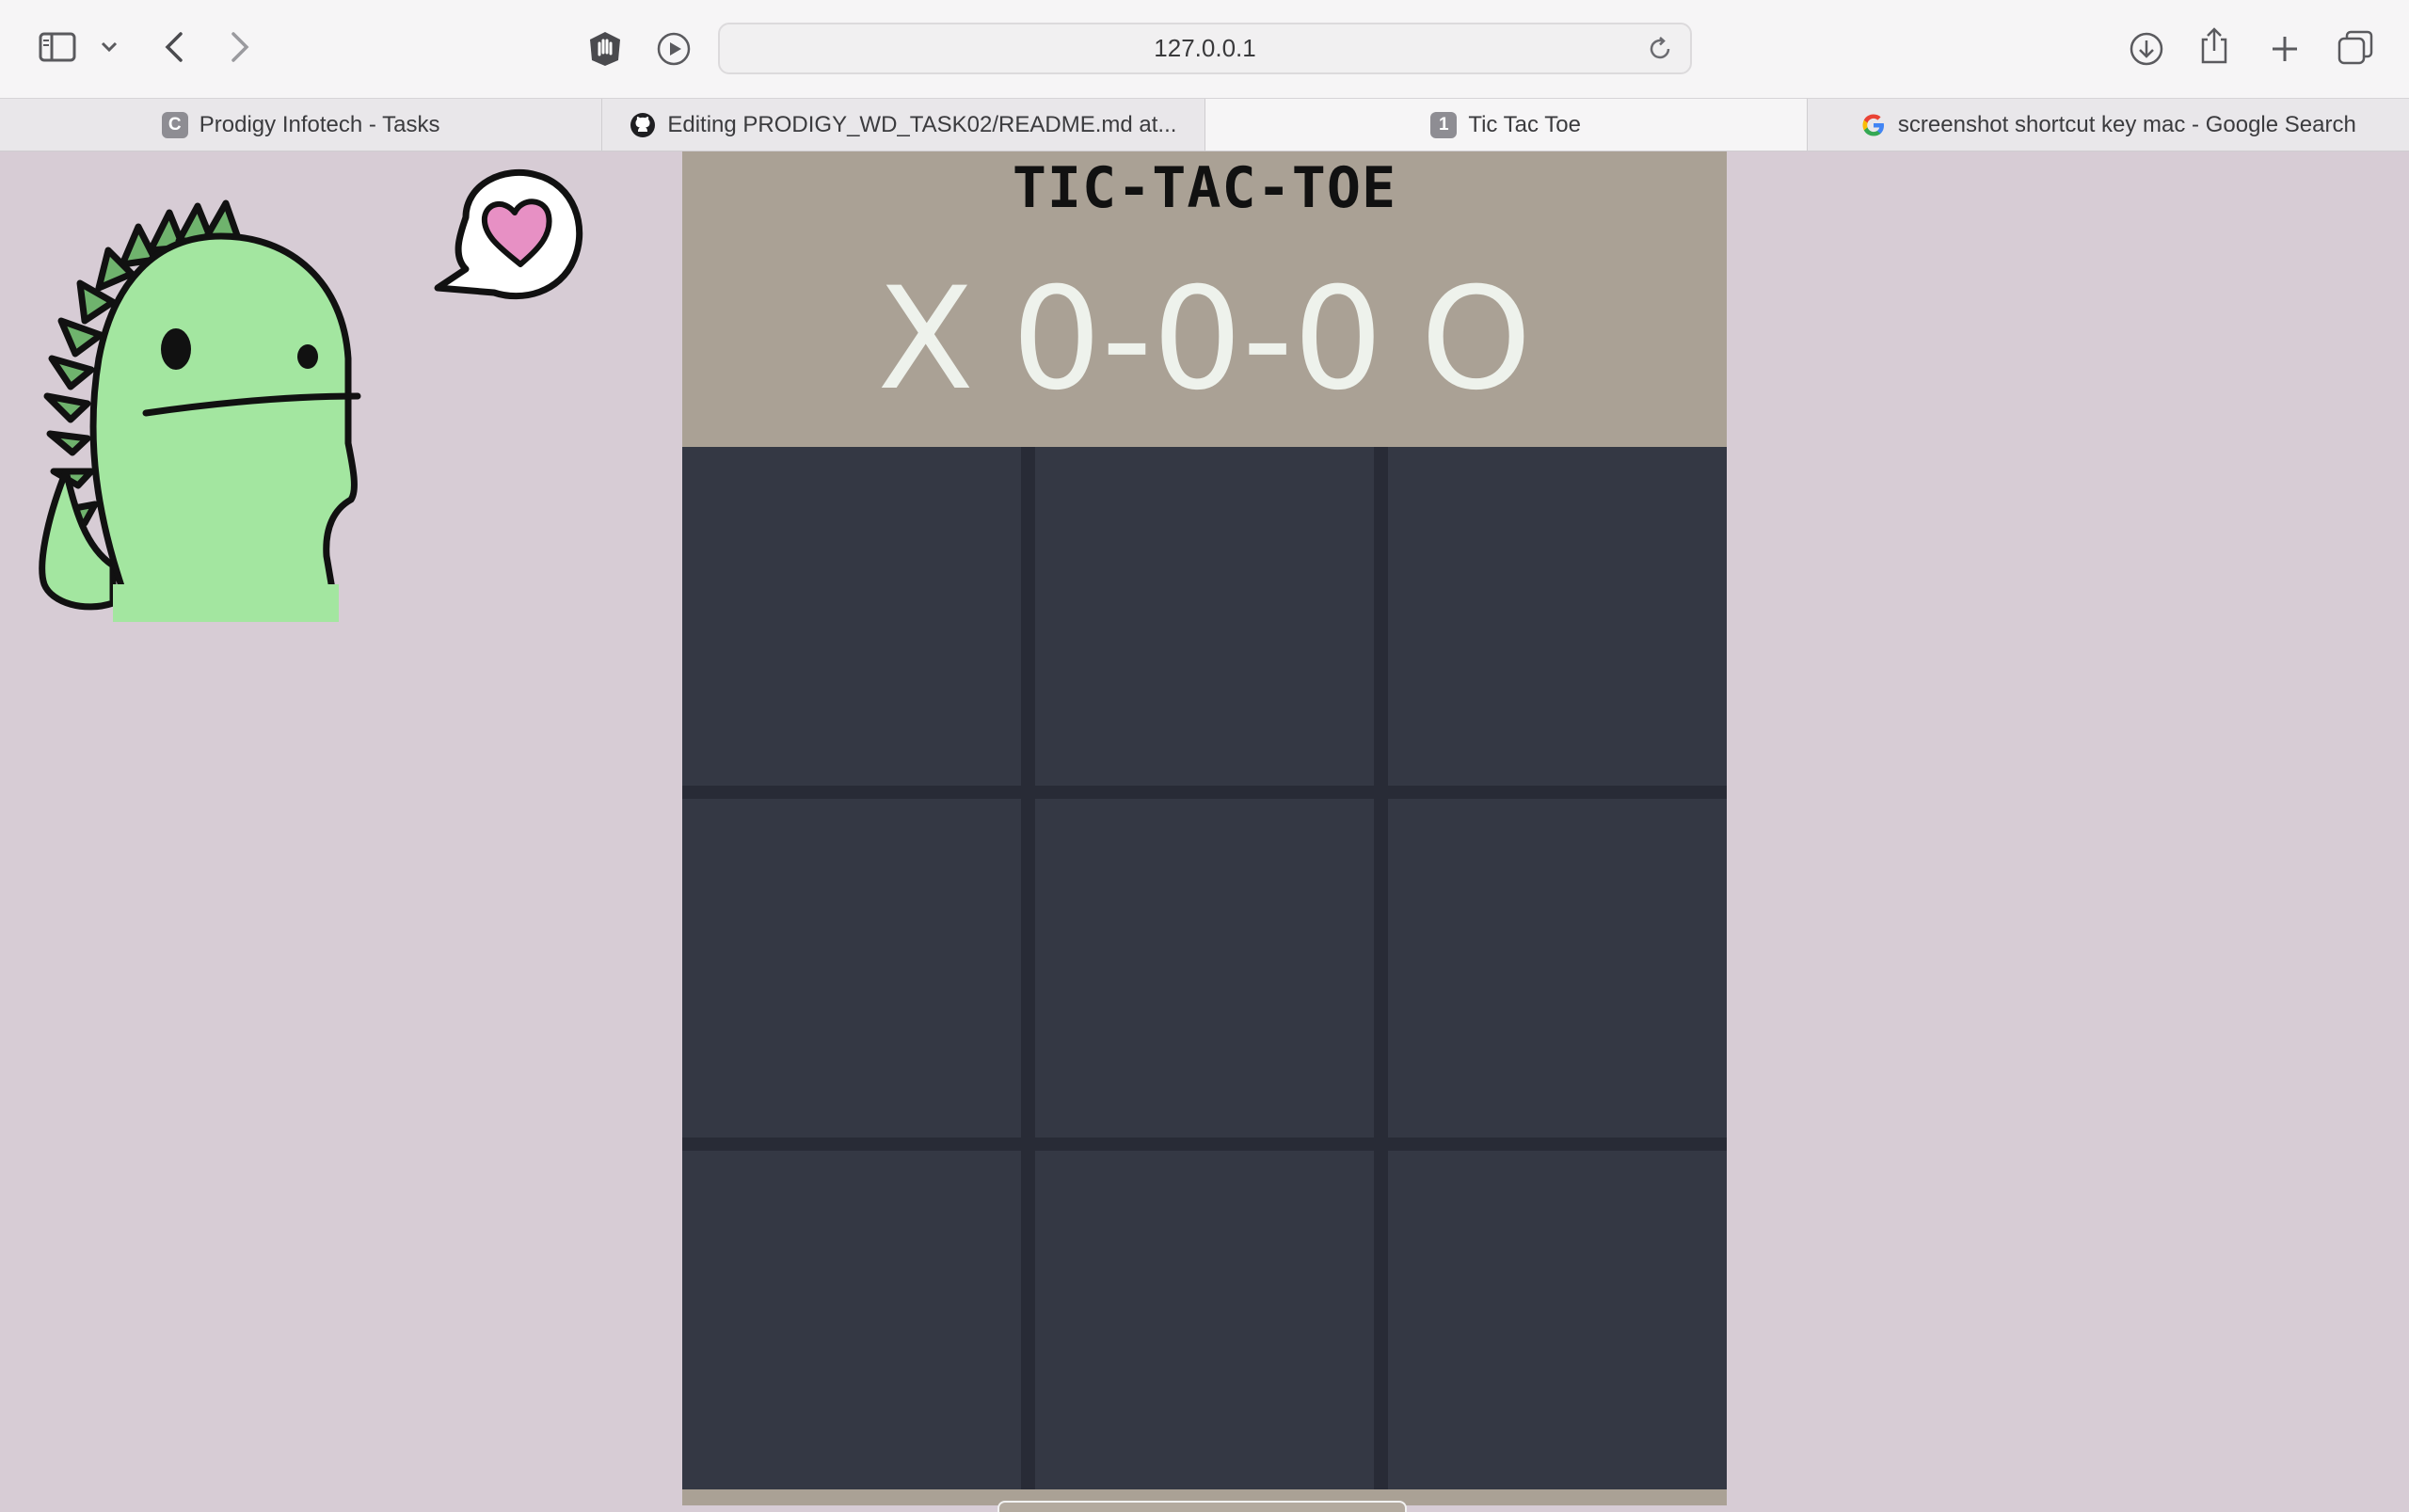  I want to click on share-icon, so click(2214, 46).